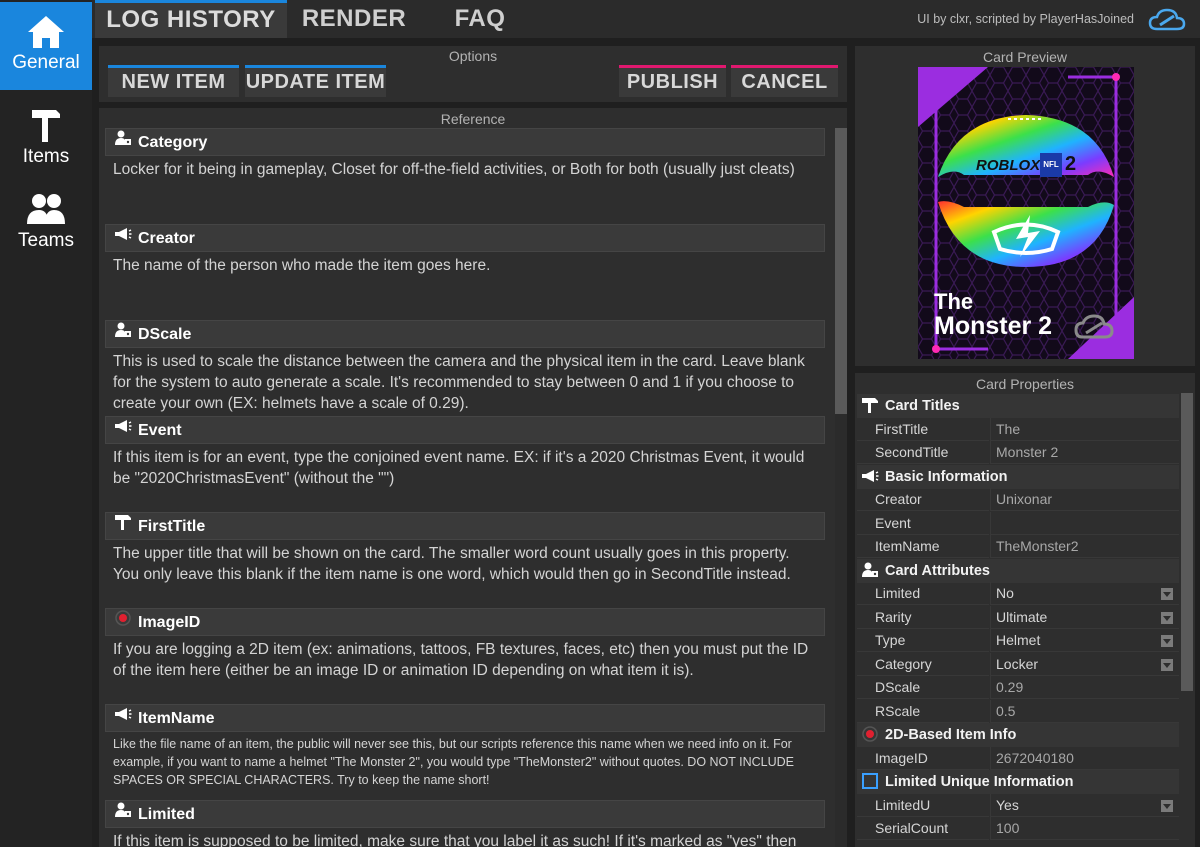  I want to click on property-value-input: 100, so click(1084, 828).